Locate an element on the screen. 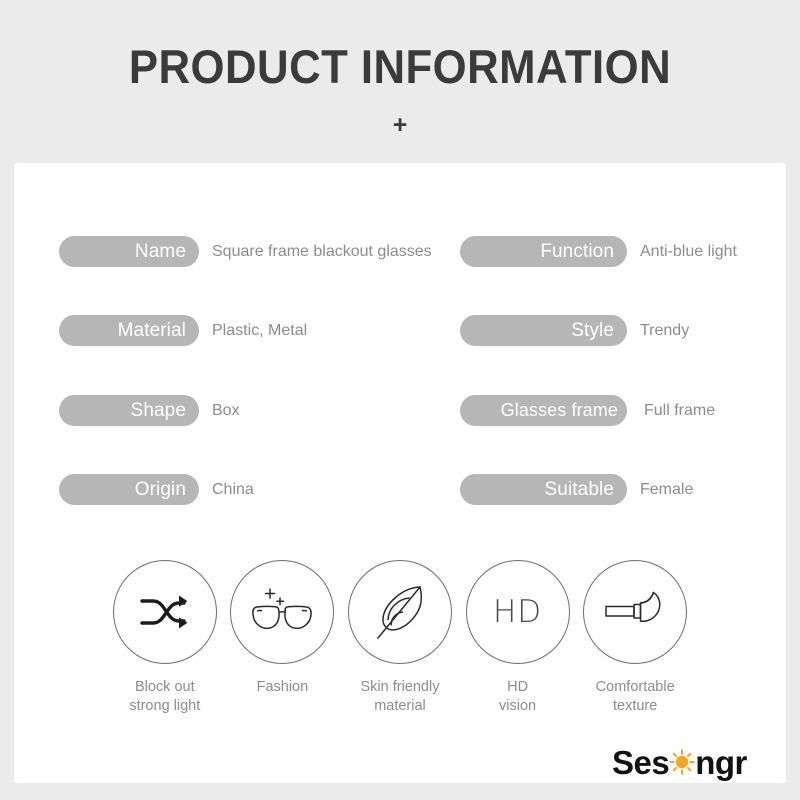 The height and width of the screenshot is (800, 800). spec-value-text: Plastic, Metal is located at coordinates (260, 330).